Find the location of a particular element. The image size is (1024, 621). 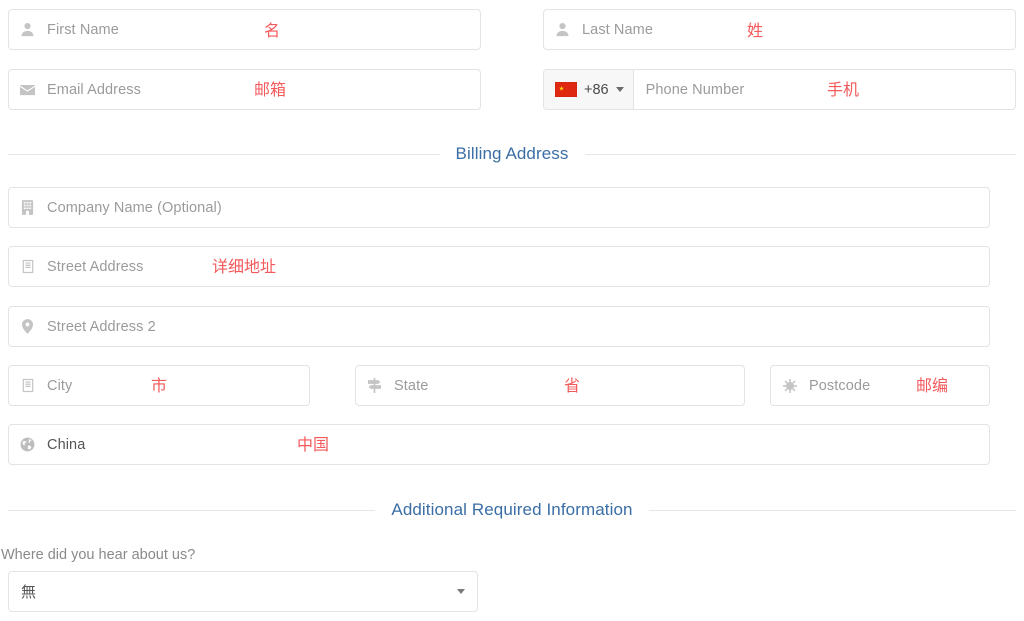

phone-field: +86 Phone Number 手机 is located at coordinates (779, 89).